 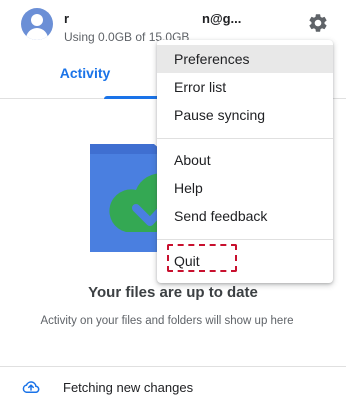 What do you see at coordinates (31, 387) in the screenshot?
I see `cloud-upload-icon` at bounding box center [31, 387].